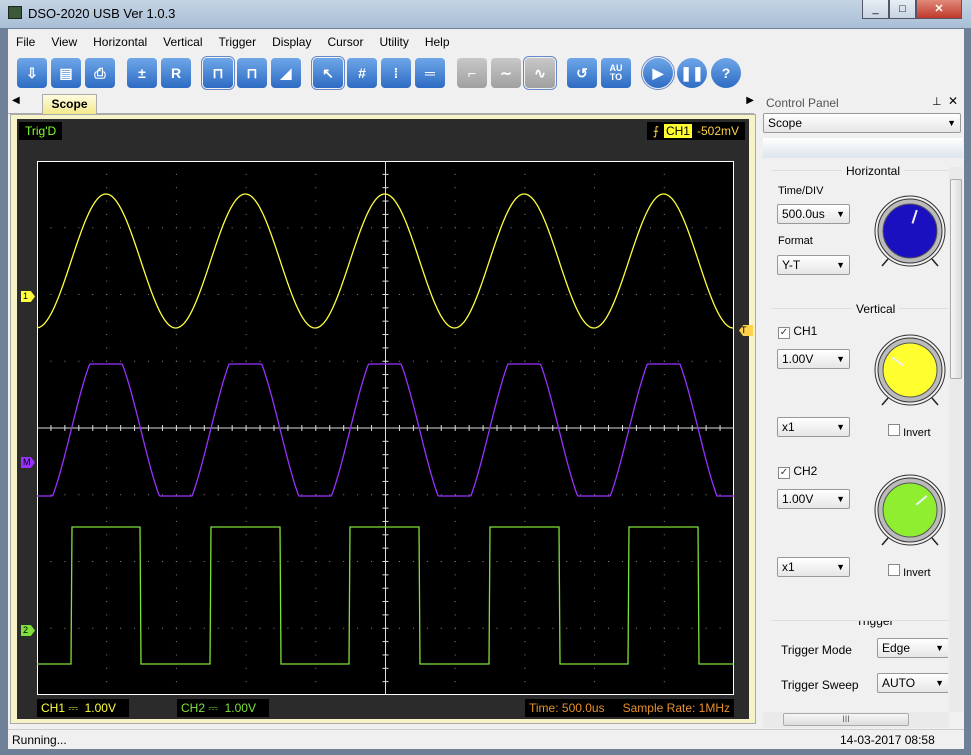 This screenshot has height=755, width=971. What do you see at coordinates (176, 73) in the screenshot?
I see `reference-button: R` at bounding box center [176, 73].